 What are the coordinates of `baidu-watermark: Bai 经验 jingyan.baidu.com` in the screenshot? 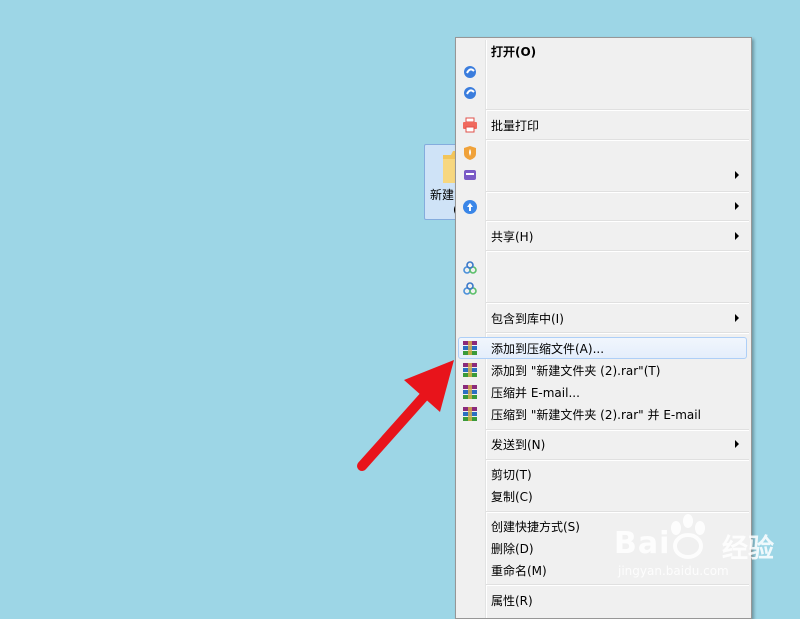 It's located at (694, 547).